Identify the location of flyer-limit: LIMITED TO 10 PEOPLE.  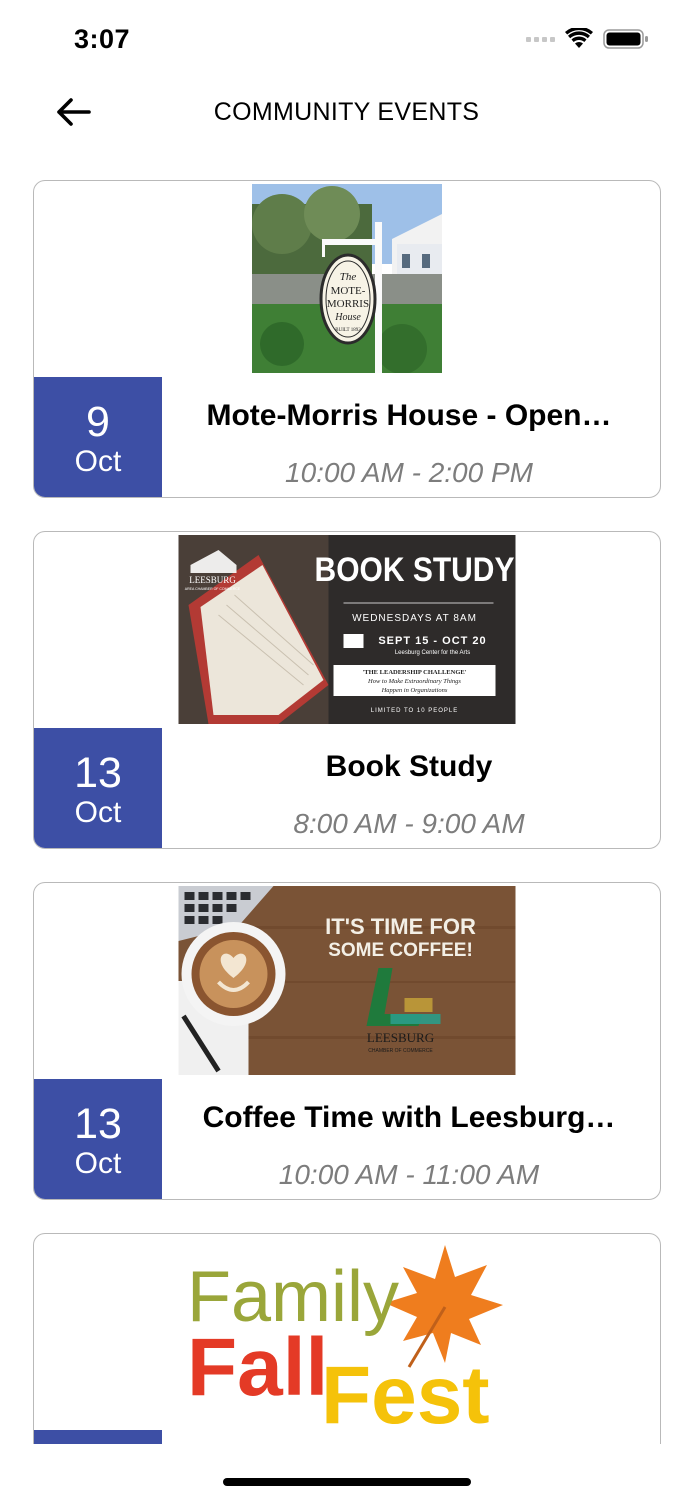
(414, 711).